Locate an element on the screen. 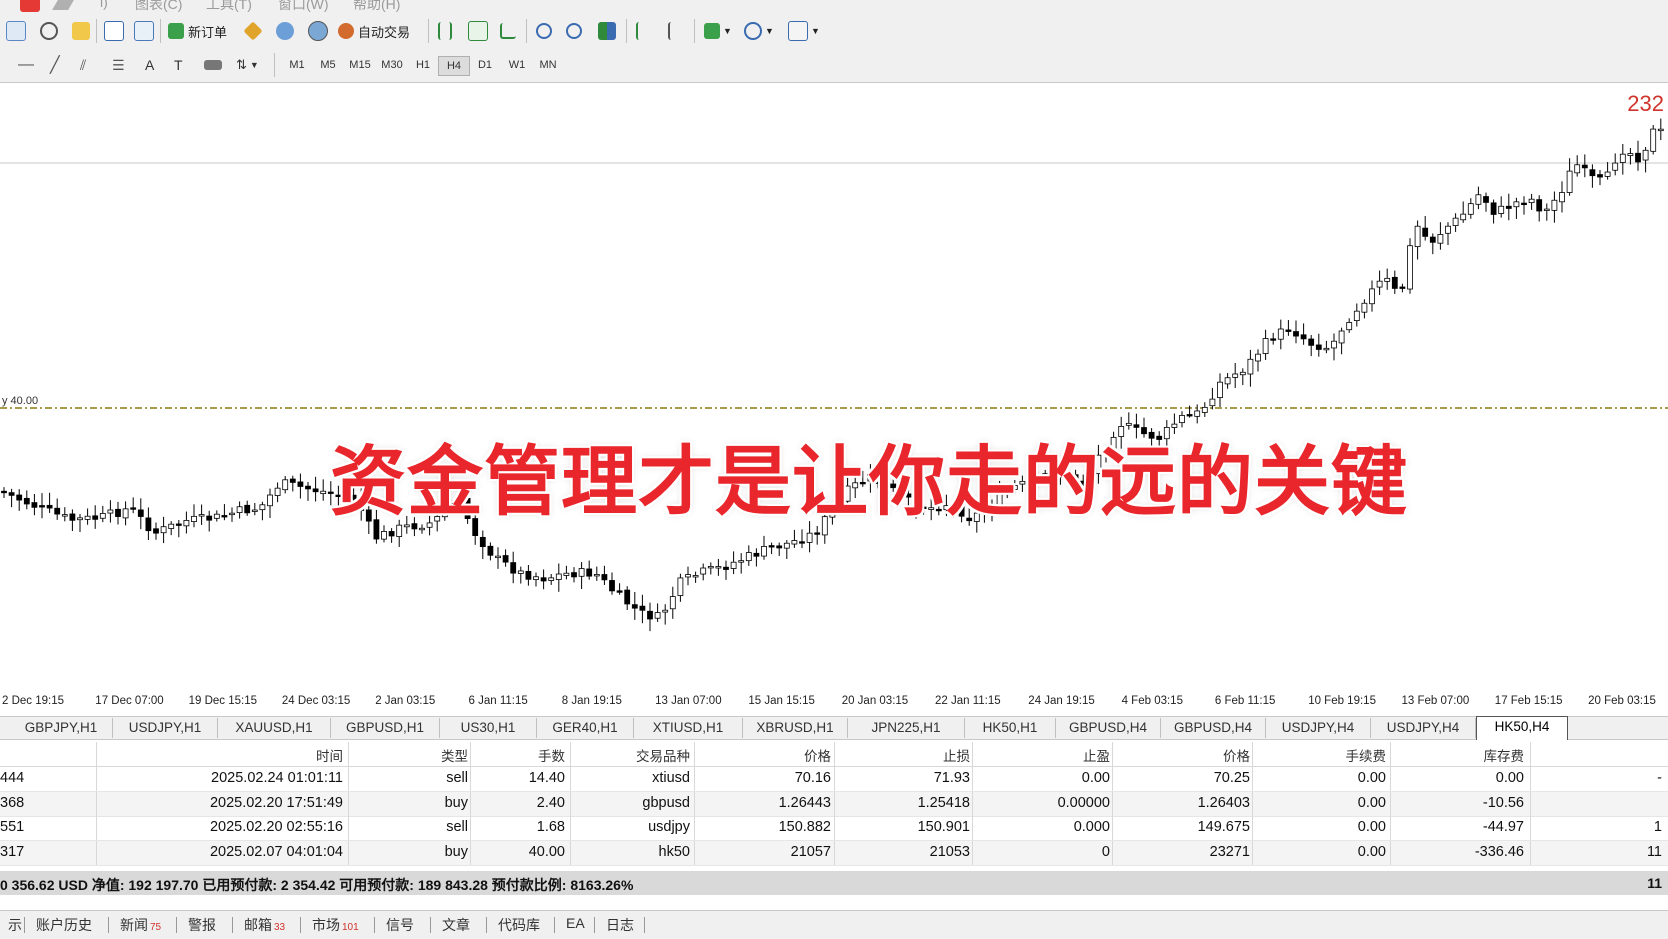 The height and width of the screenshot is (939, 1668). fibonacci-button: ☰ is located at coordinates (118, 65).